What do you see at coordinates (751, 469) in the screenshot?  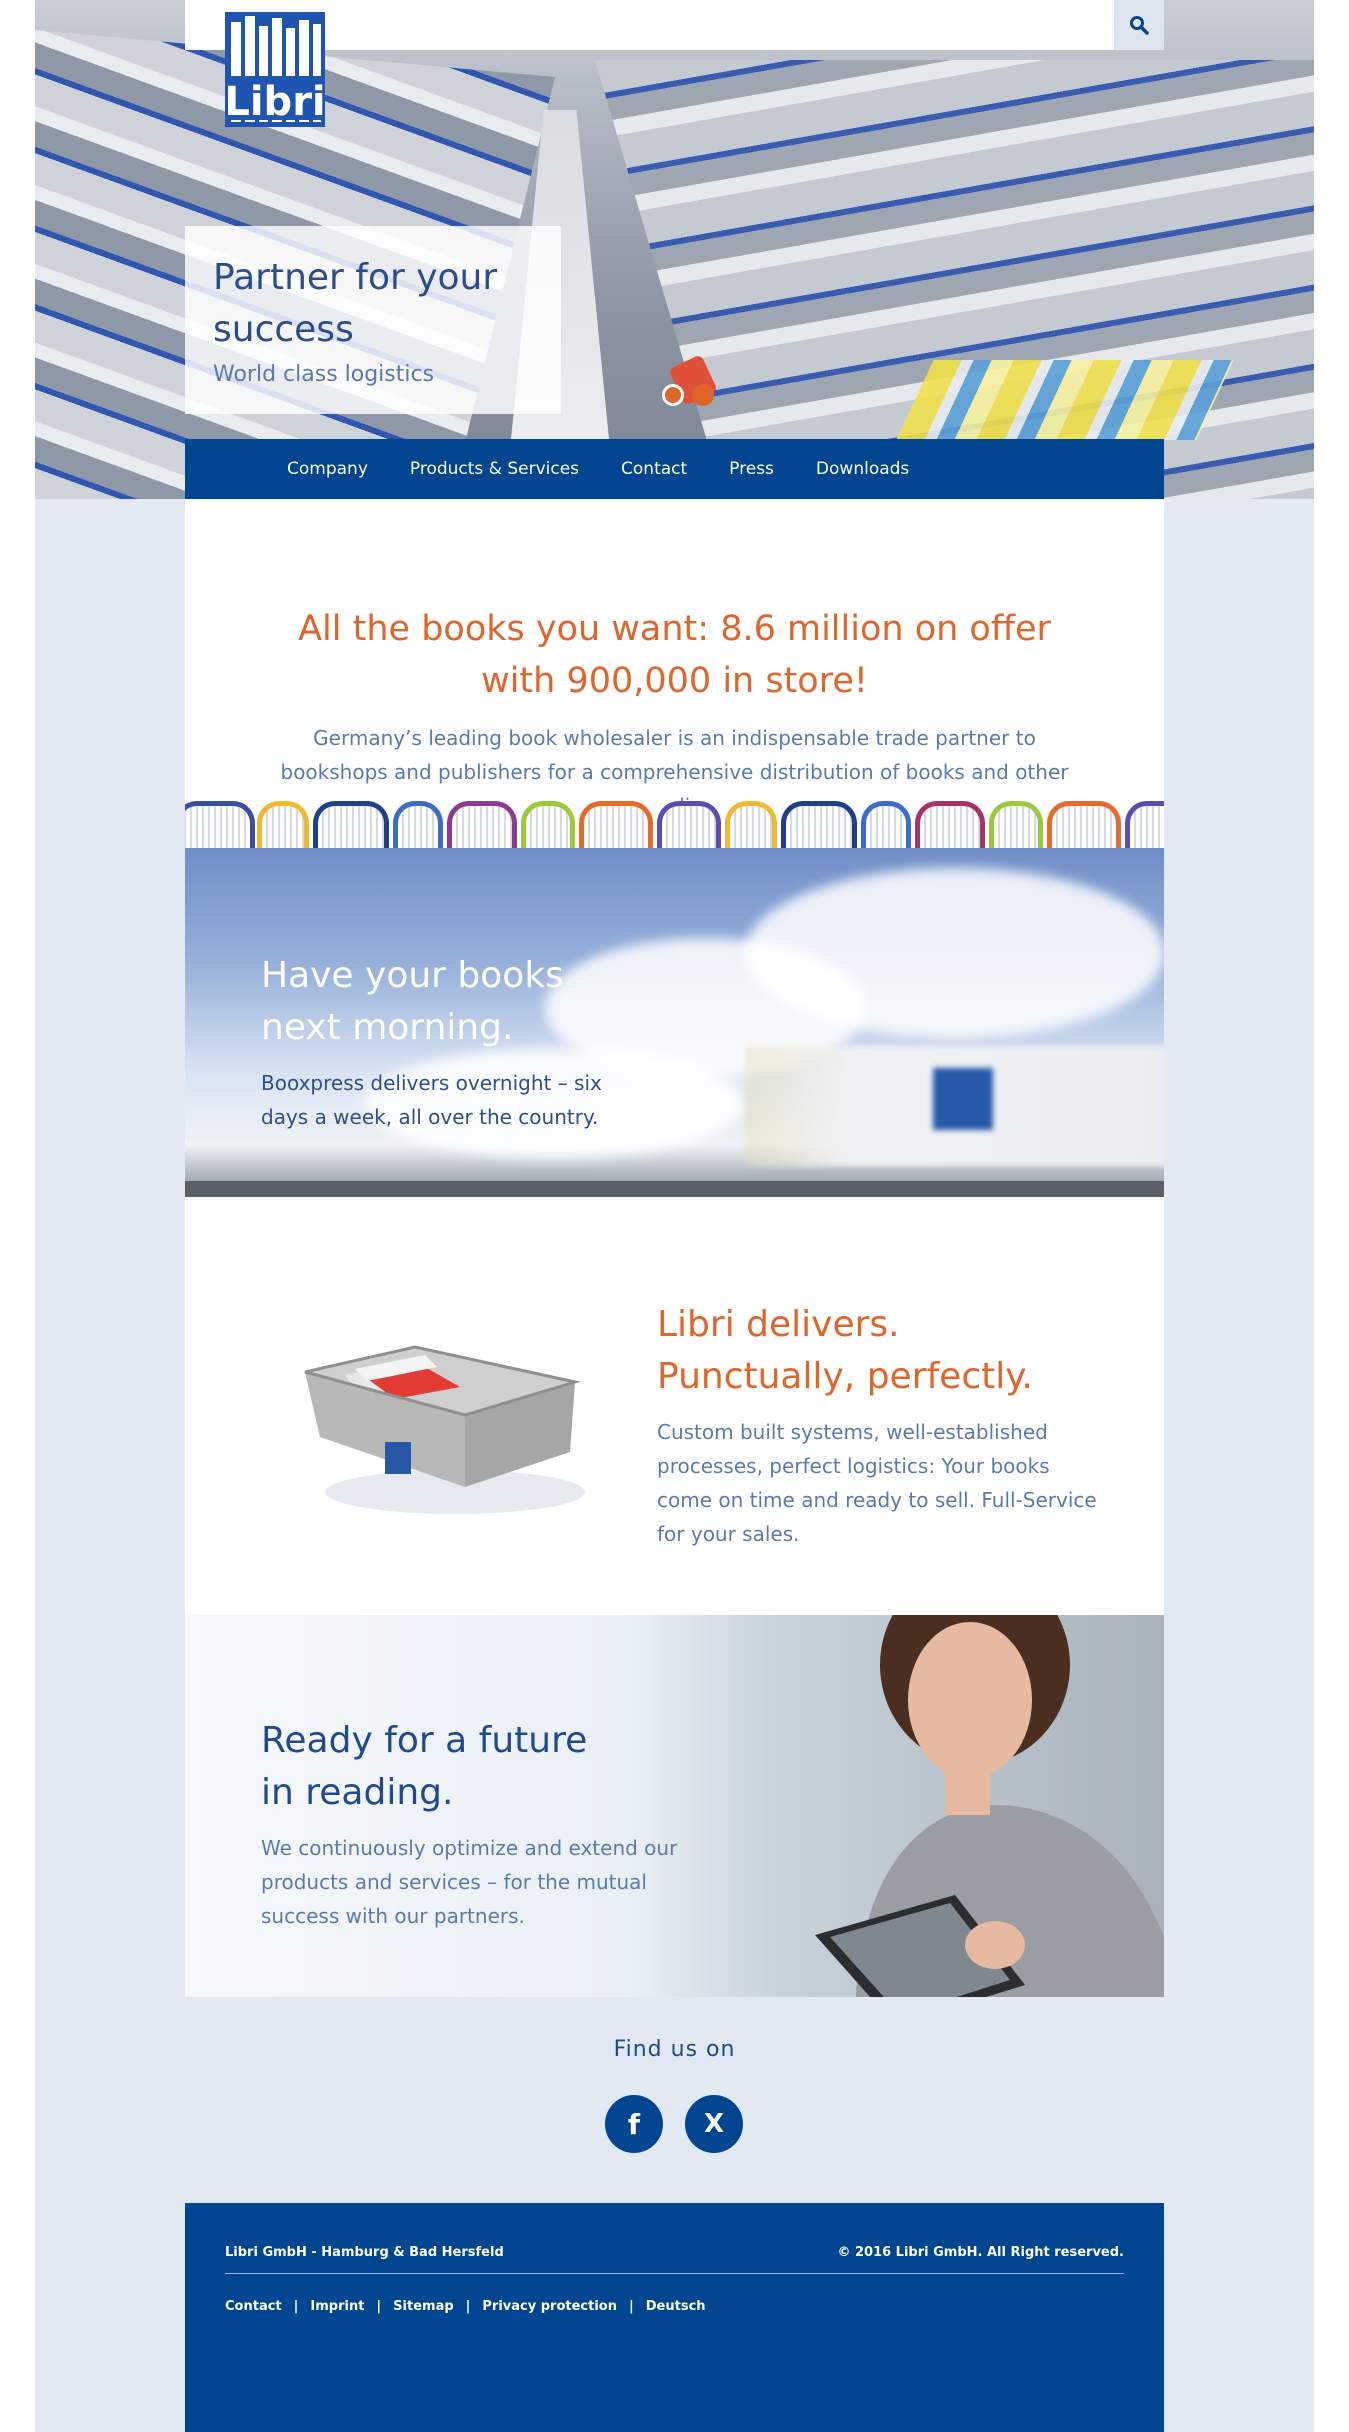 I see `nav-item-press: Press` at bounding box center [751, 469].